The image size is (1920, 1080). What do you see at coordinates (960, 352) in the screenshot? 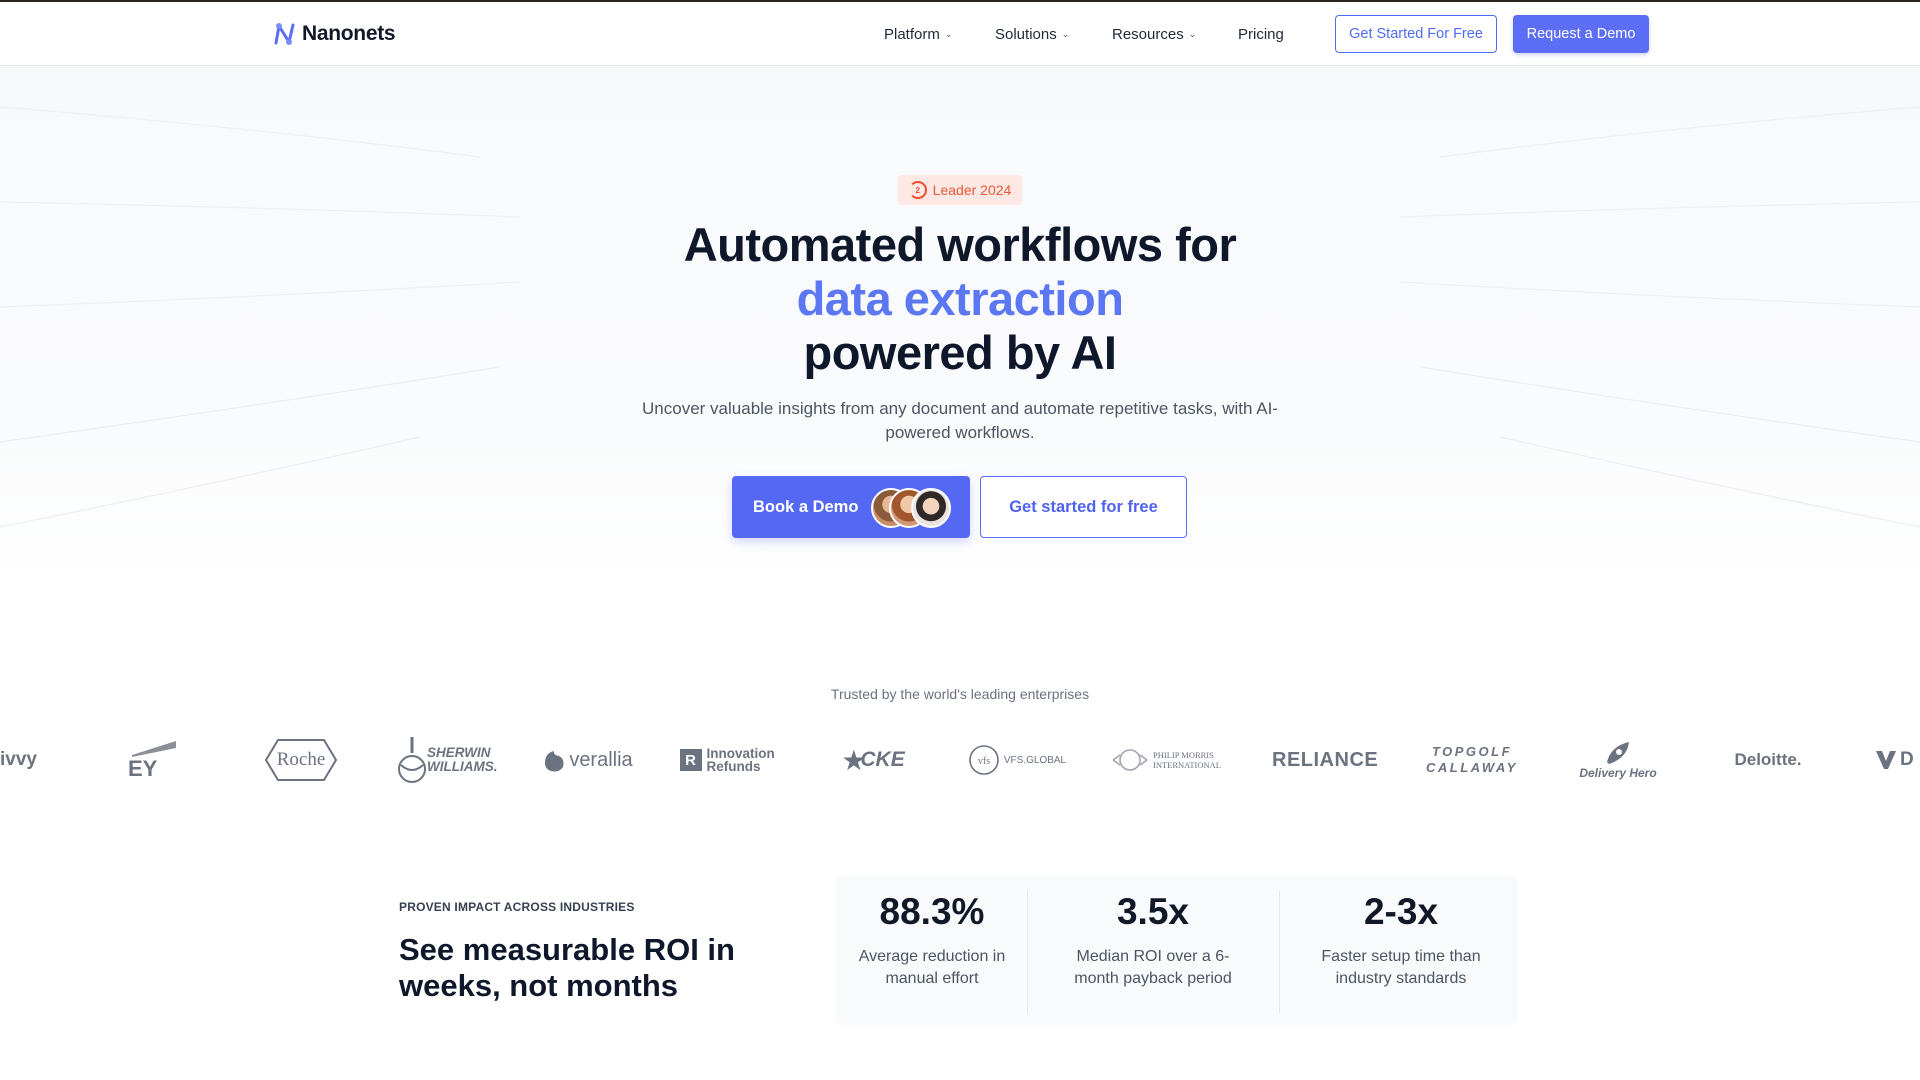
I see `hero-title-line3: powered by AI` at bounding box center [960, 352].